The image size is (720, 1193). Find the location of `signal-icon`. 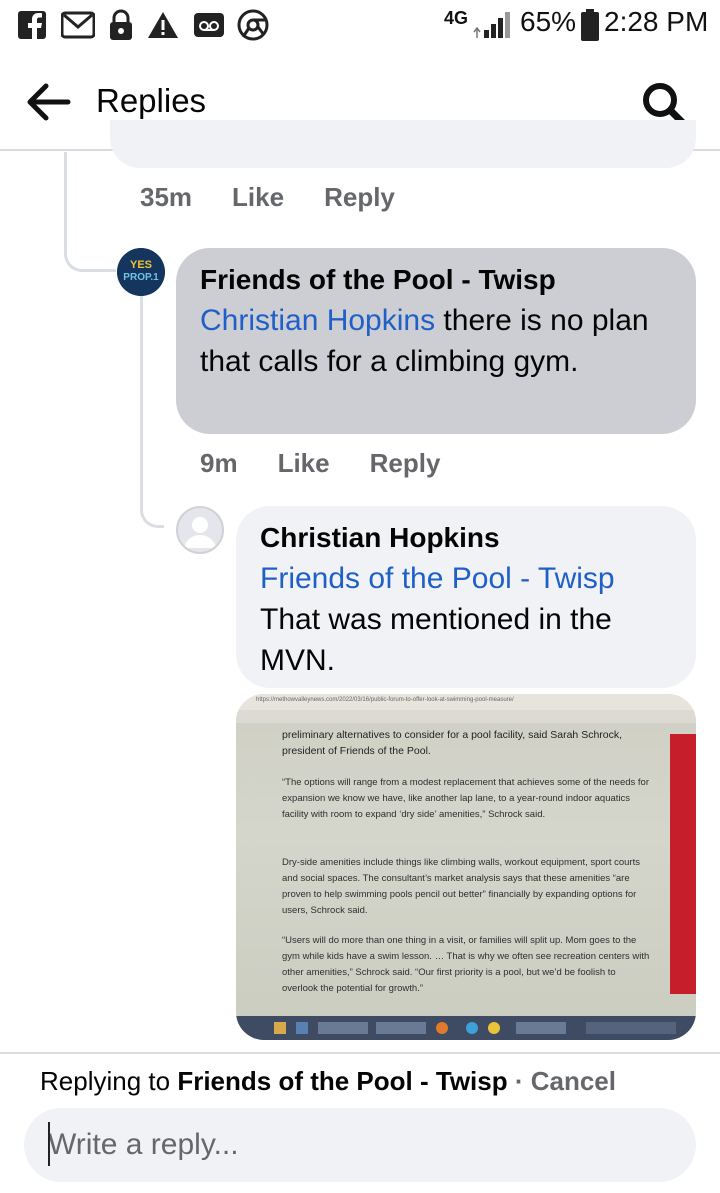

signal-icon is located at coordinates (492, 25).